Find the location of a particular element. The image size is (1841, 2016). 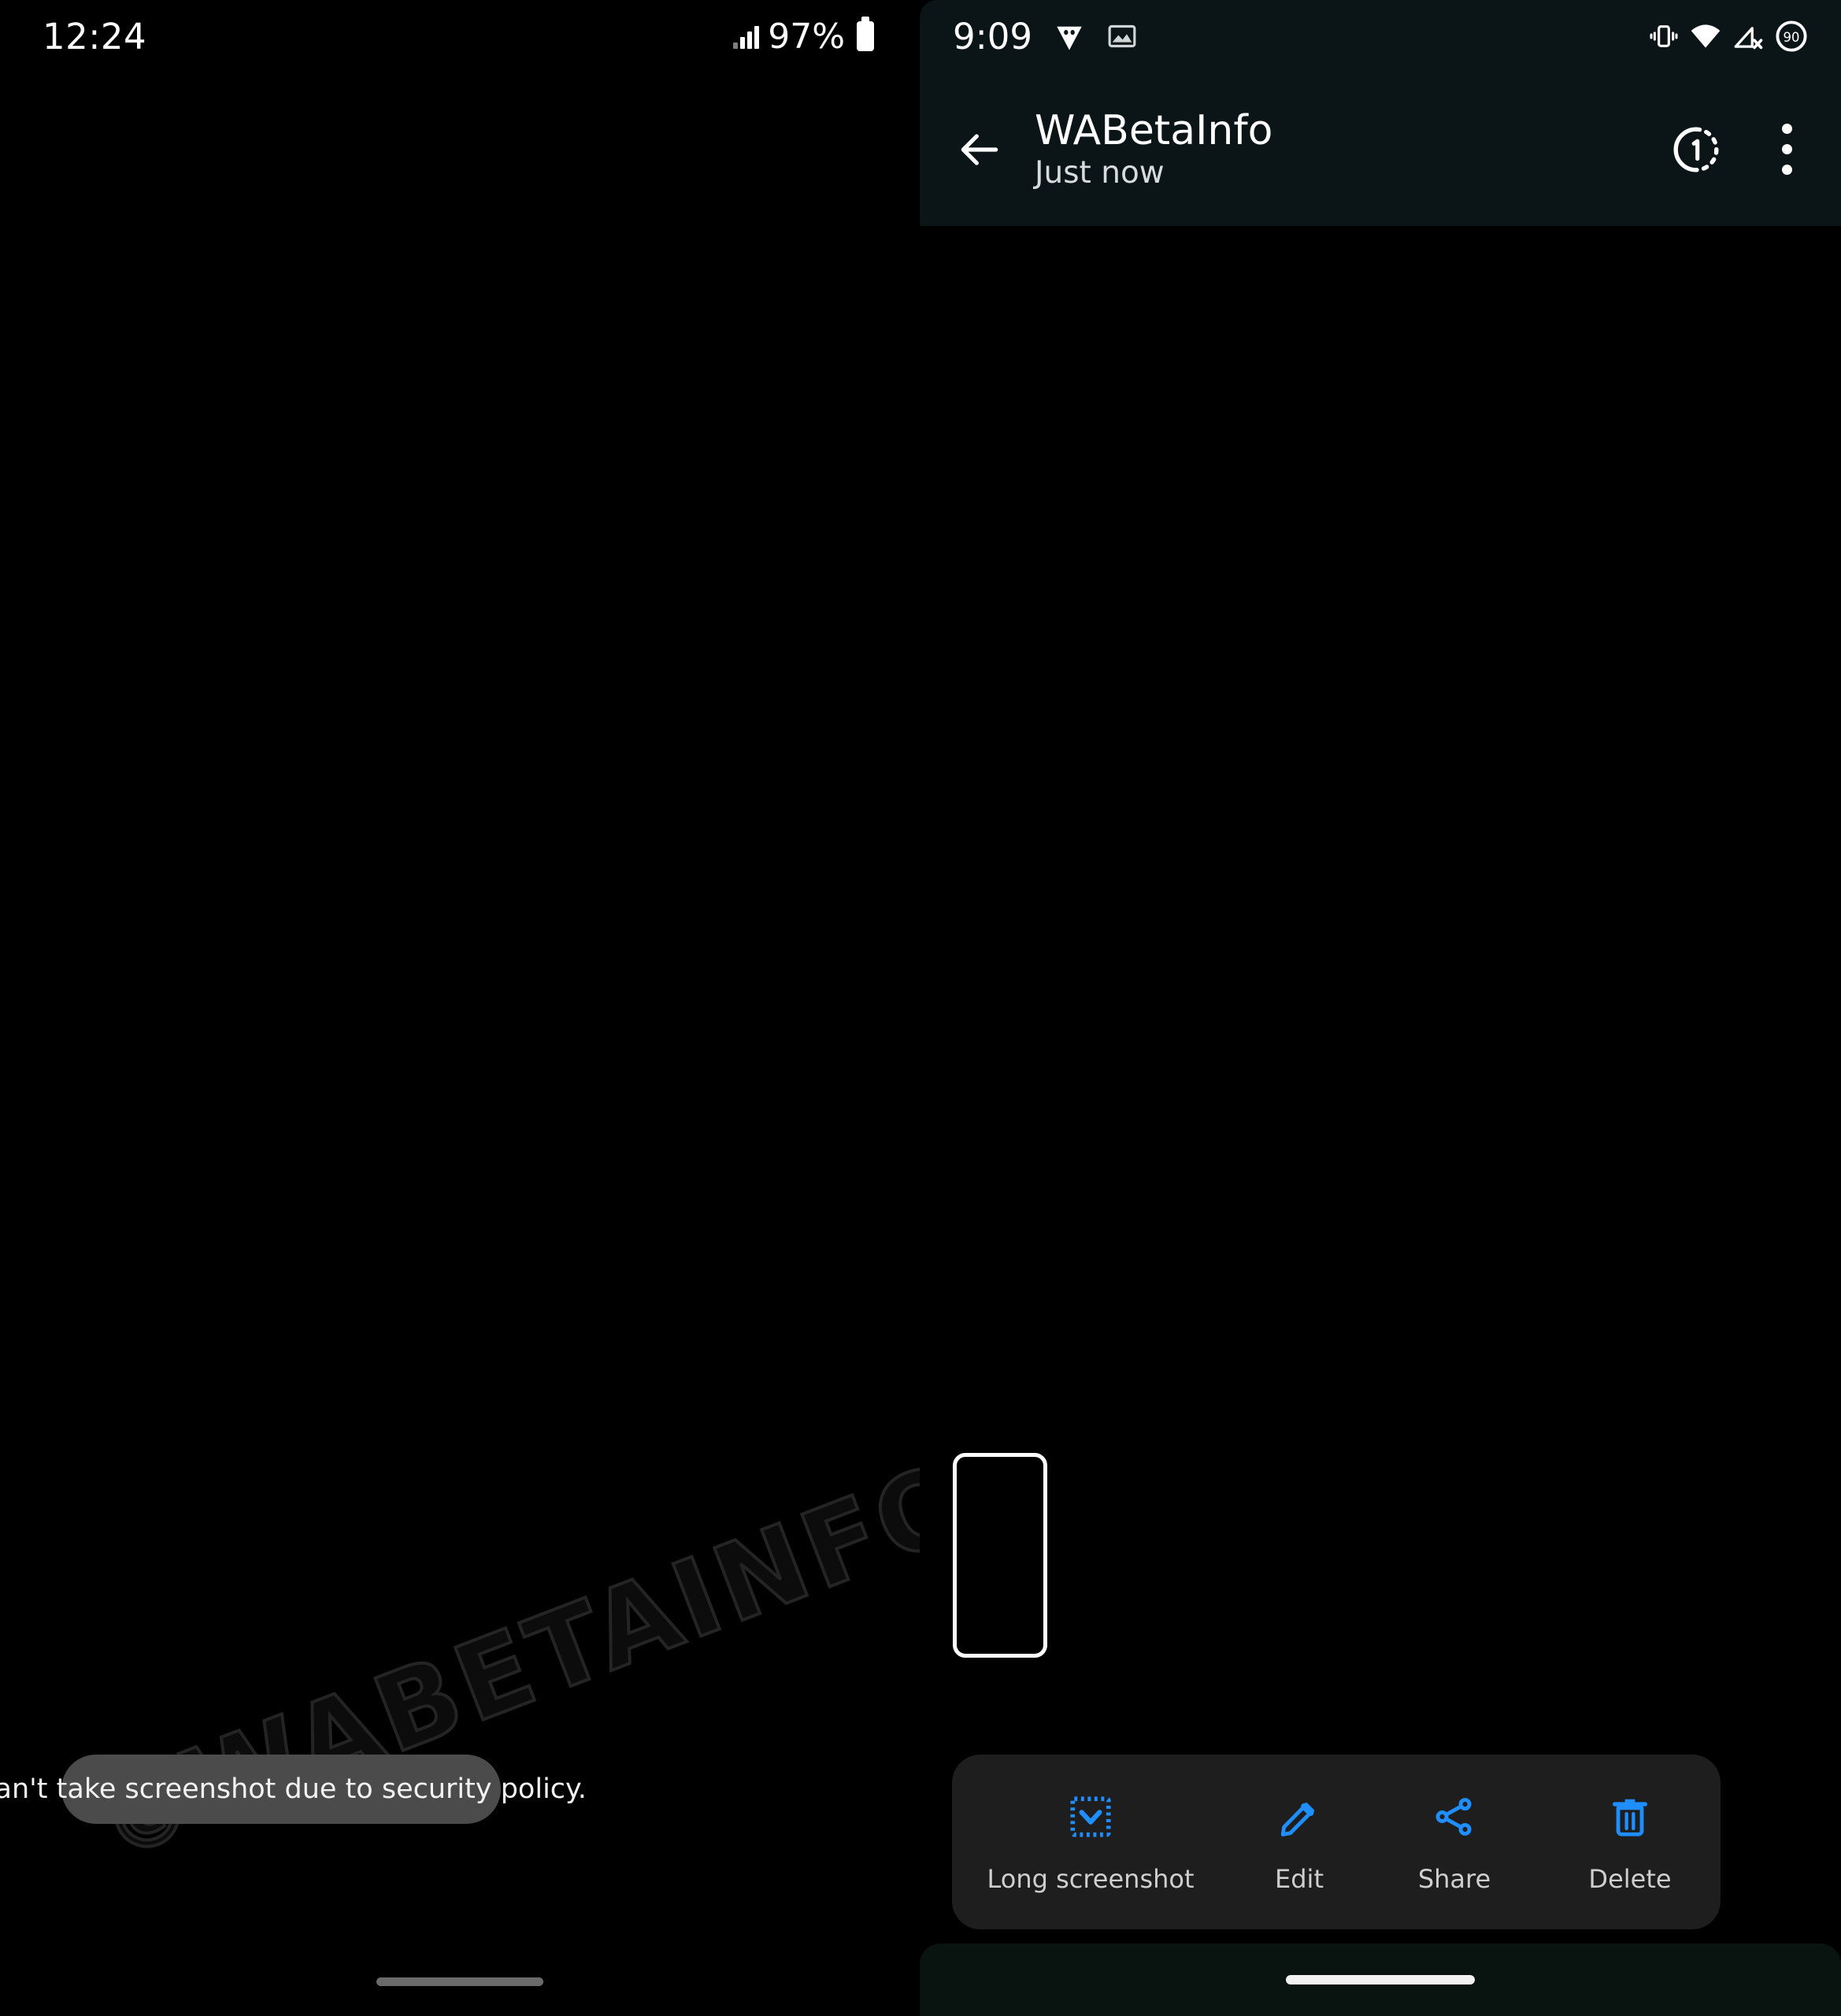

svg-text: 90 is located at coordinates (1792, 37).